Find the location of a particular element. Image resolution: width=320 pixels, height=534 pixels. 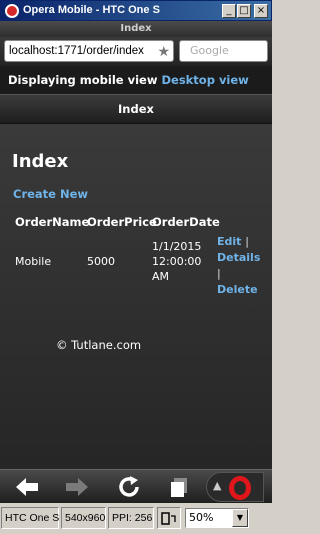

page-title: Index is located at coordinates (40, 161).